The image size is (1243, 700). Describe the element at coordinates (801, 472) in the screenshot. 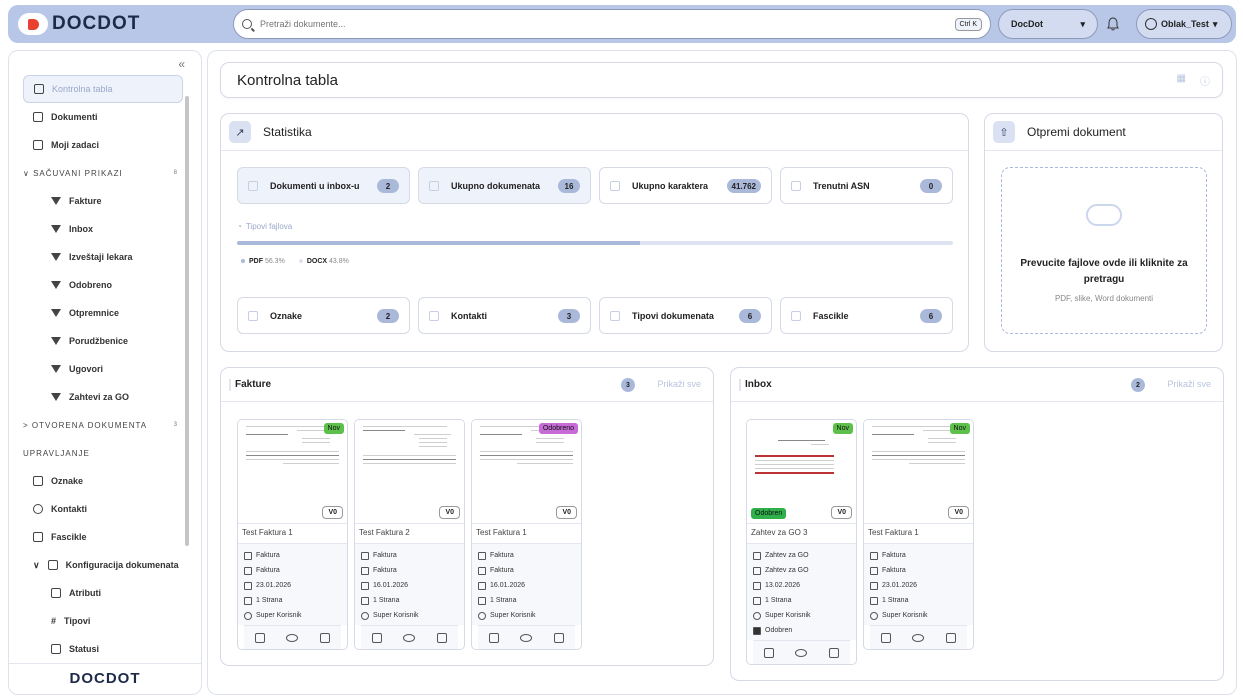

I see `document-thumbnail: Nov Odobren V0` at that location.